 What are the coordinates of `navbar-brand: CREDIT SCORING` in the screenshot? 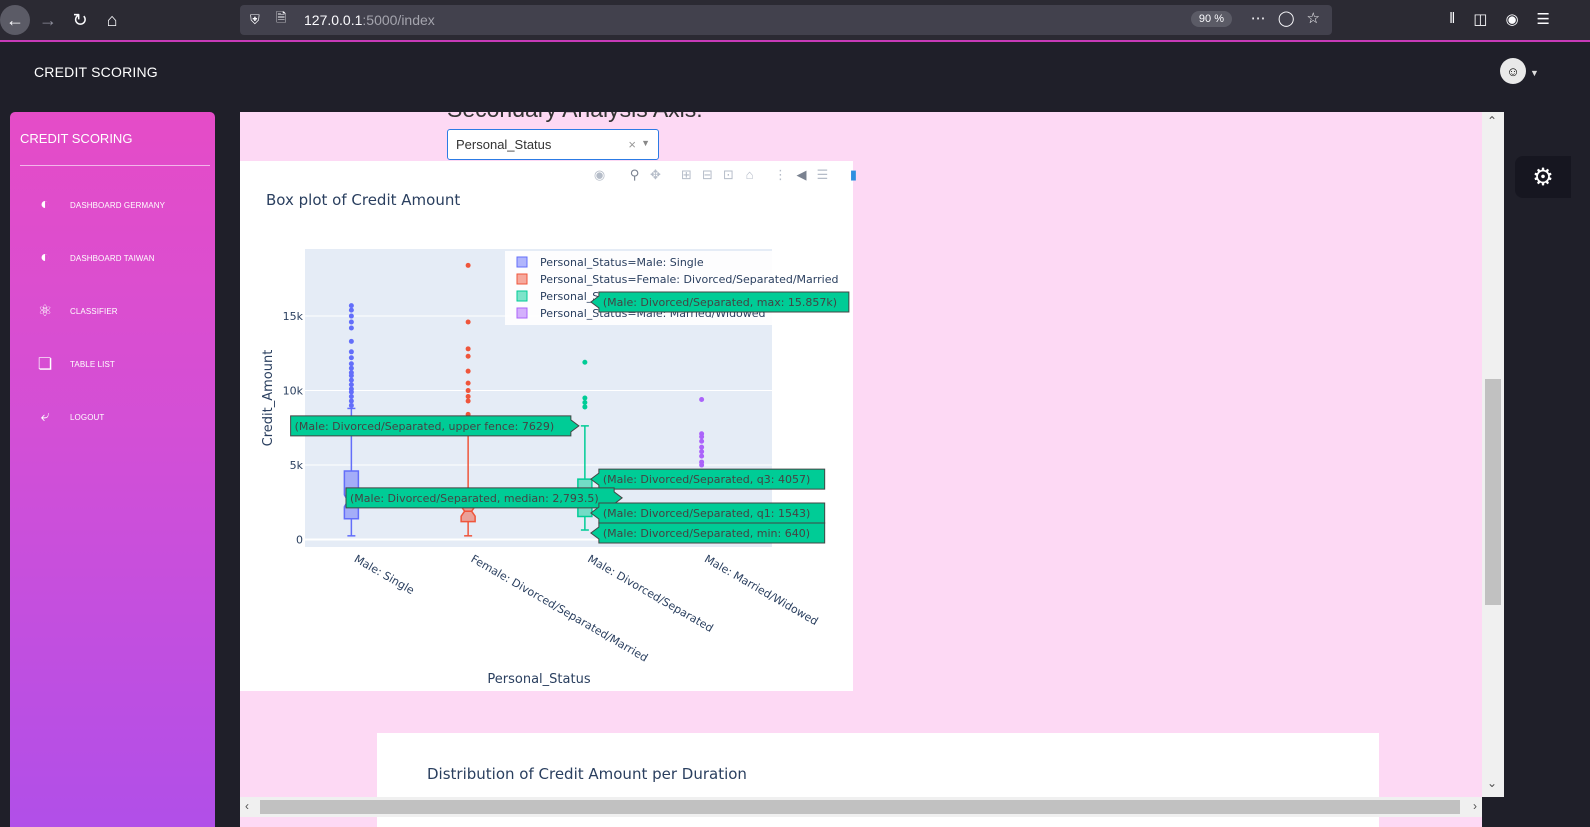 It's located at (96, 72).